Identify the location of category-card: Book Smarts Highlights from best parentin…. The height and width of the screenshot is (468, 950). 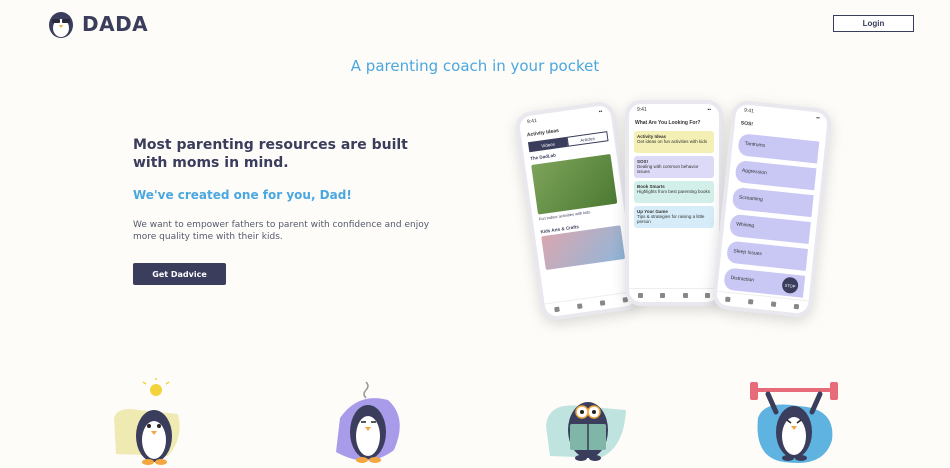
(674, 192).